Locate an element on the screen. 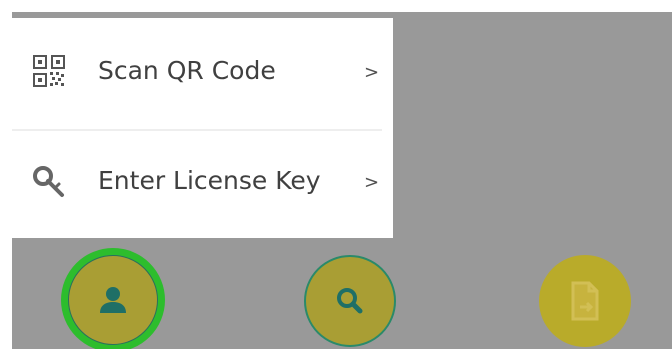 The image size is (672, 349). top-white-strip is located at coordinates (336, 6).